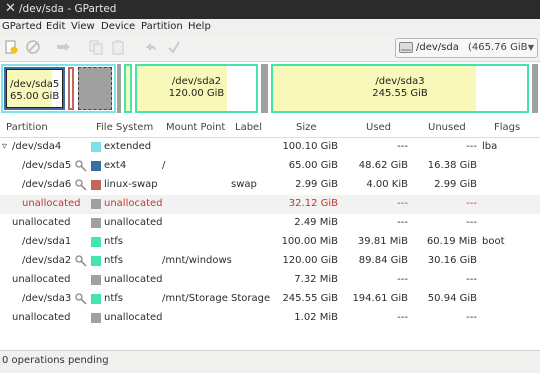 This screenshot has width=540, height=373. I want to click on cell-size: 100.00 MiB, so click(309, 241).